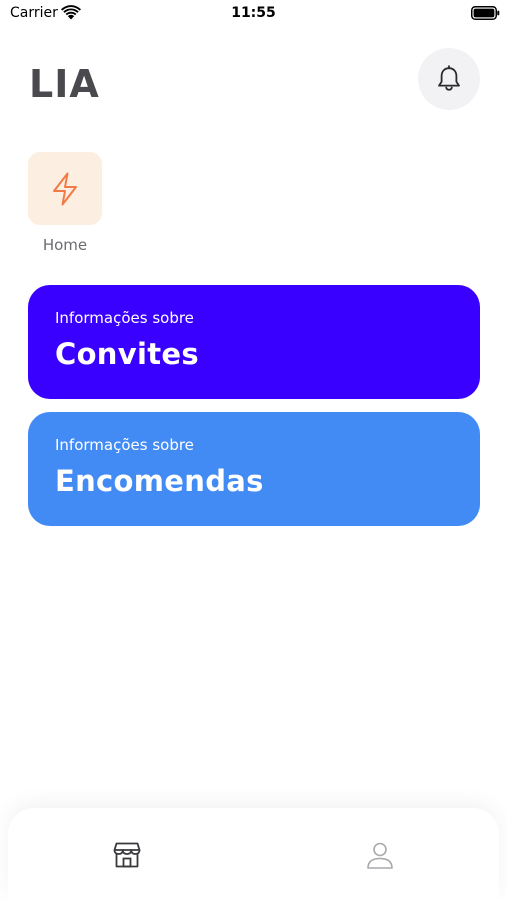 The height and width of the screenshot is (900, 507). What do you see at coordinates (124, 318) in the screenshot?
I see `card-convites-subtitle: Informações sobre` at bounding box center [124, 318].